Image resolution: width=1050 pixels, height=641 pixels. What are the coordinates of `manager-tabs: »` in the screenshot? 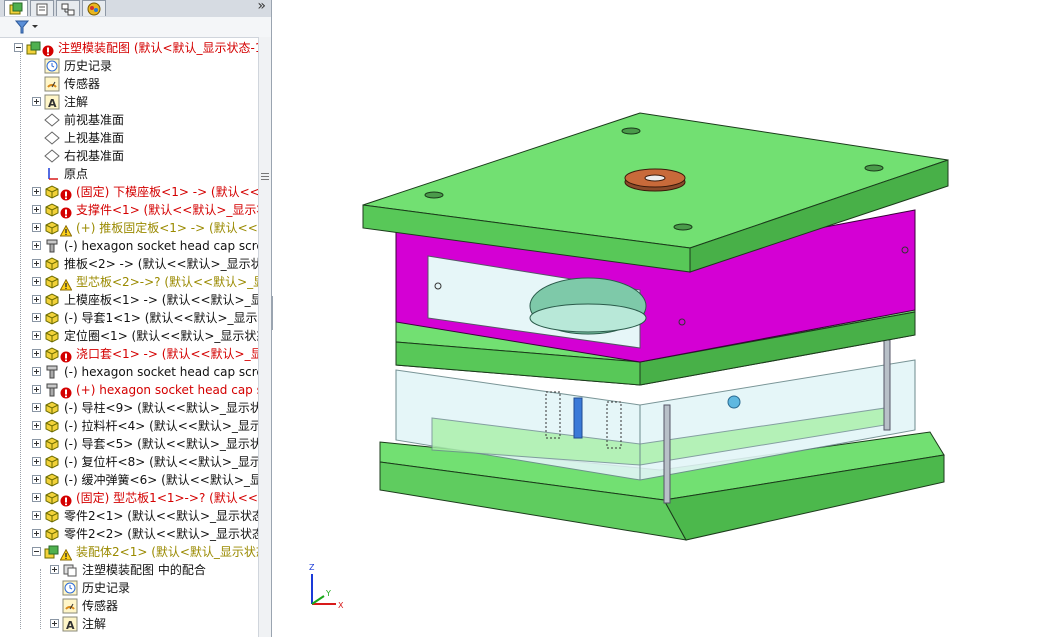 It's located at (135, 9).